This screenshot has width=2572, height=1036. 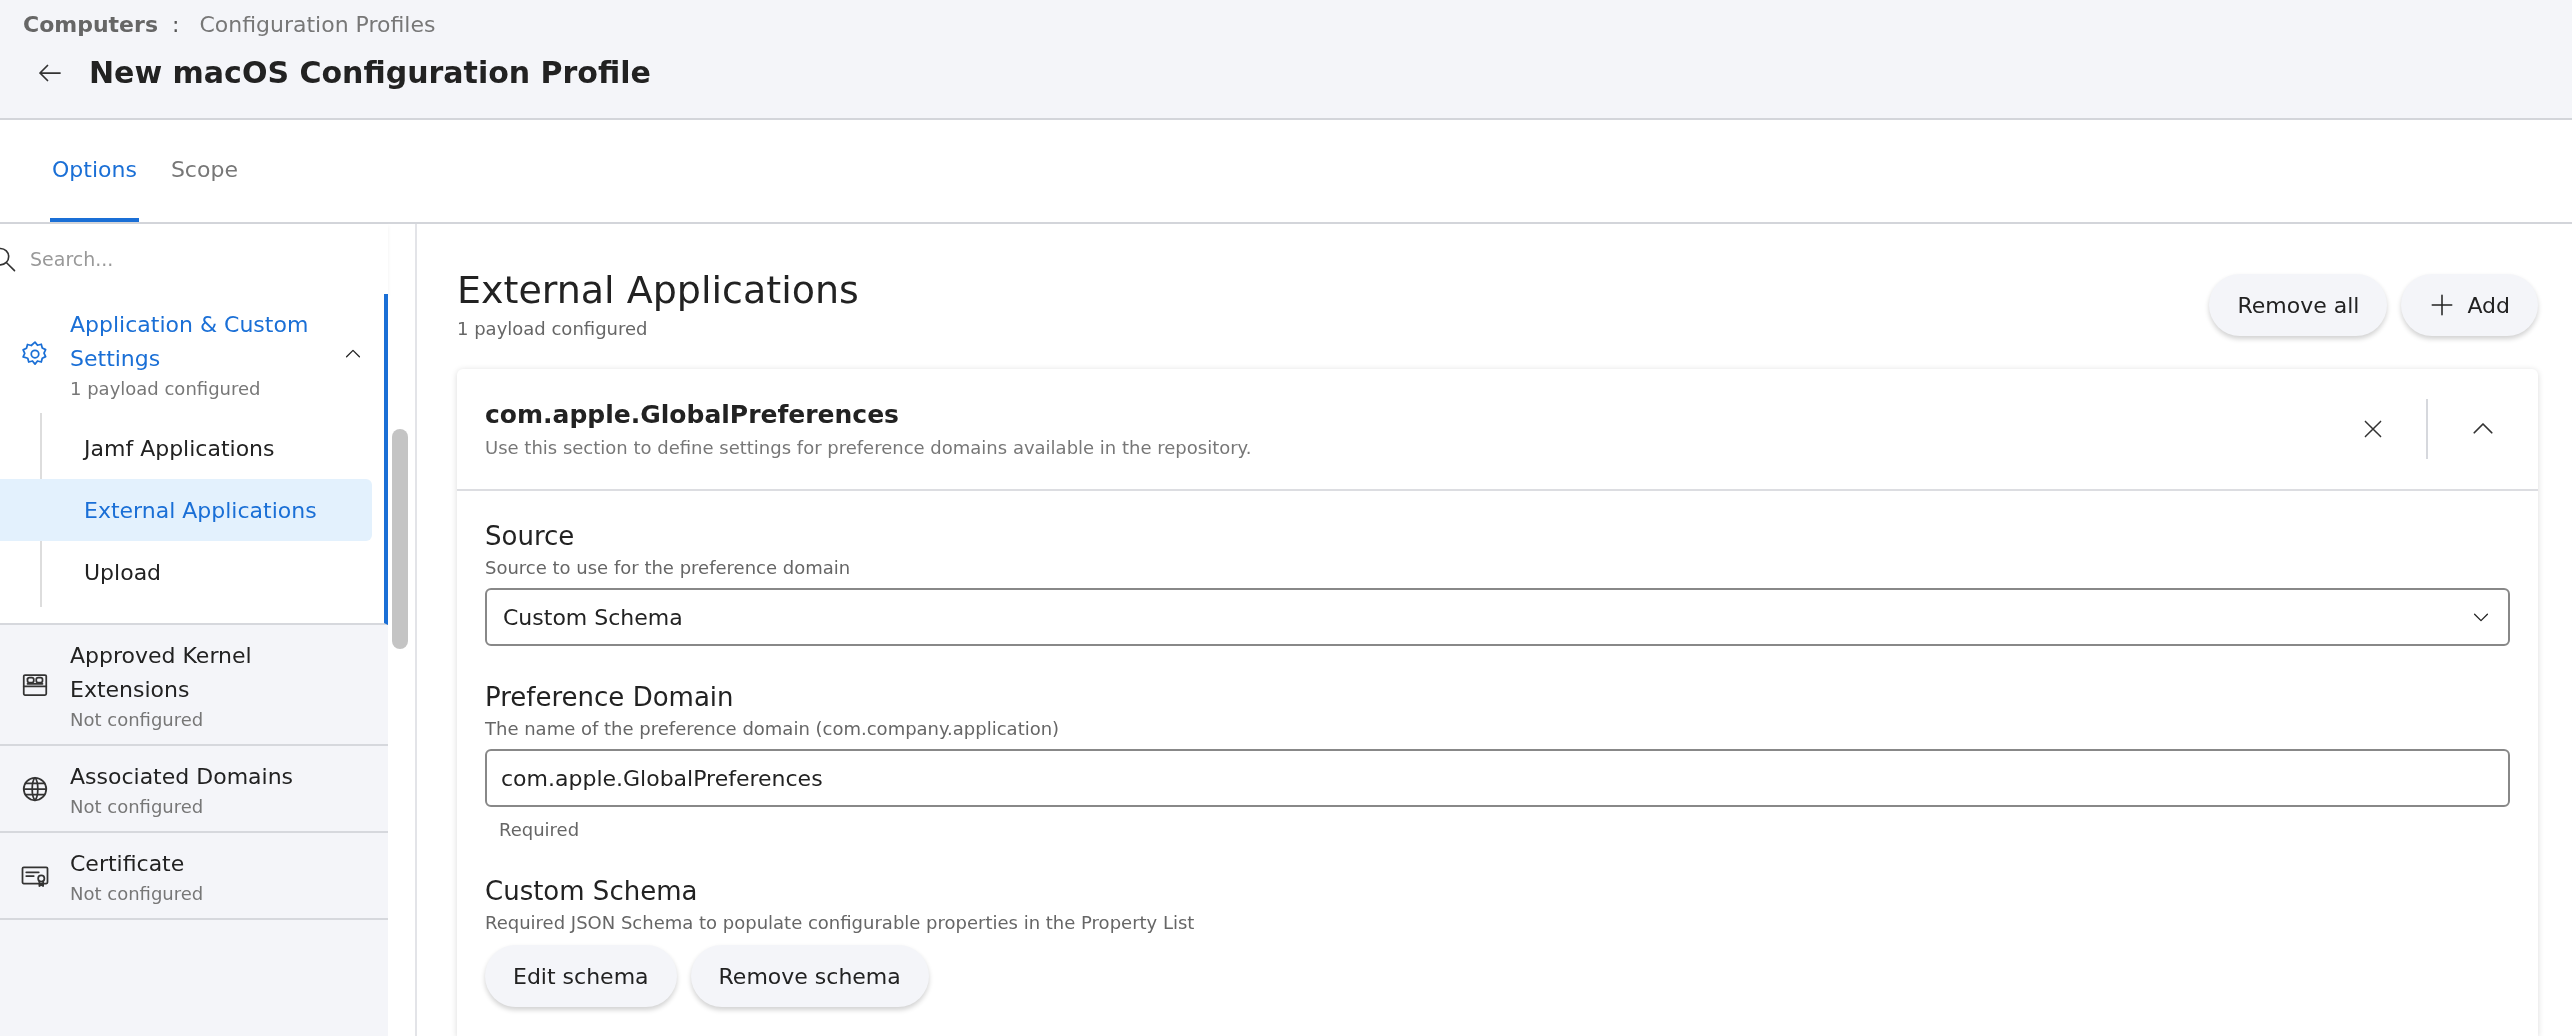 I want to click on sidebar-subitem: Jamf Applications, so click(x=207, y=448).